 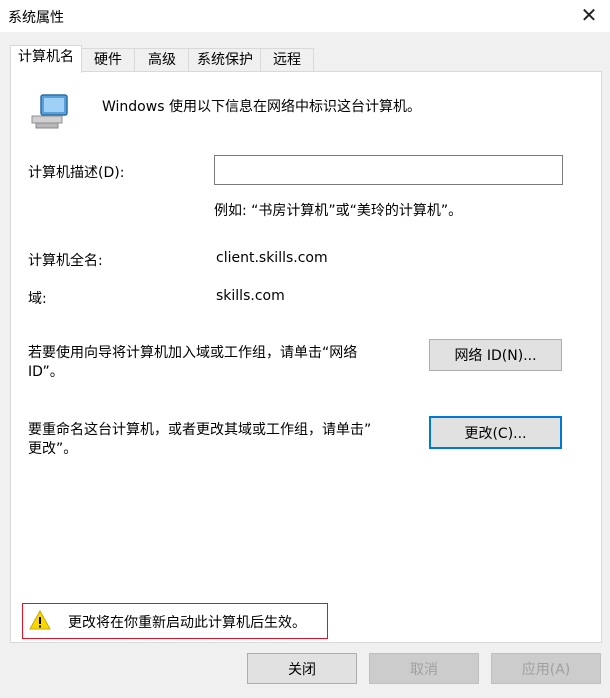 I want to click on network-id-text-line2: ID”。, so click(x=46, y=372).